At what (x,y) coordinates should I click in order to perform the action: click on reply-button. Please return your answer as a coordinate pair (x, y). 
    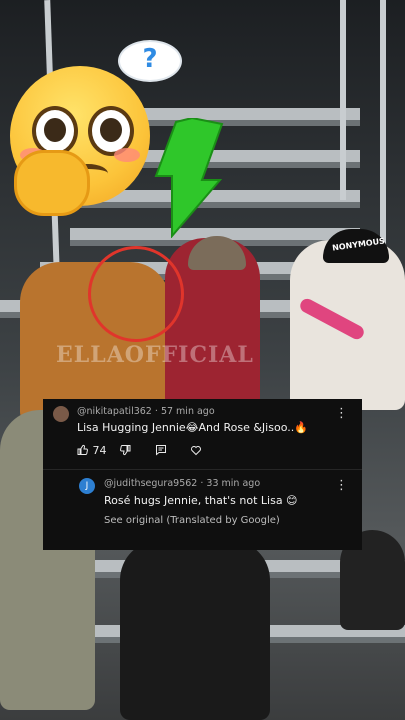
    Looking at the image, I should click on (161, 451).